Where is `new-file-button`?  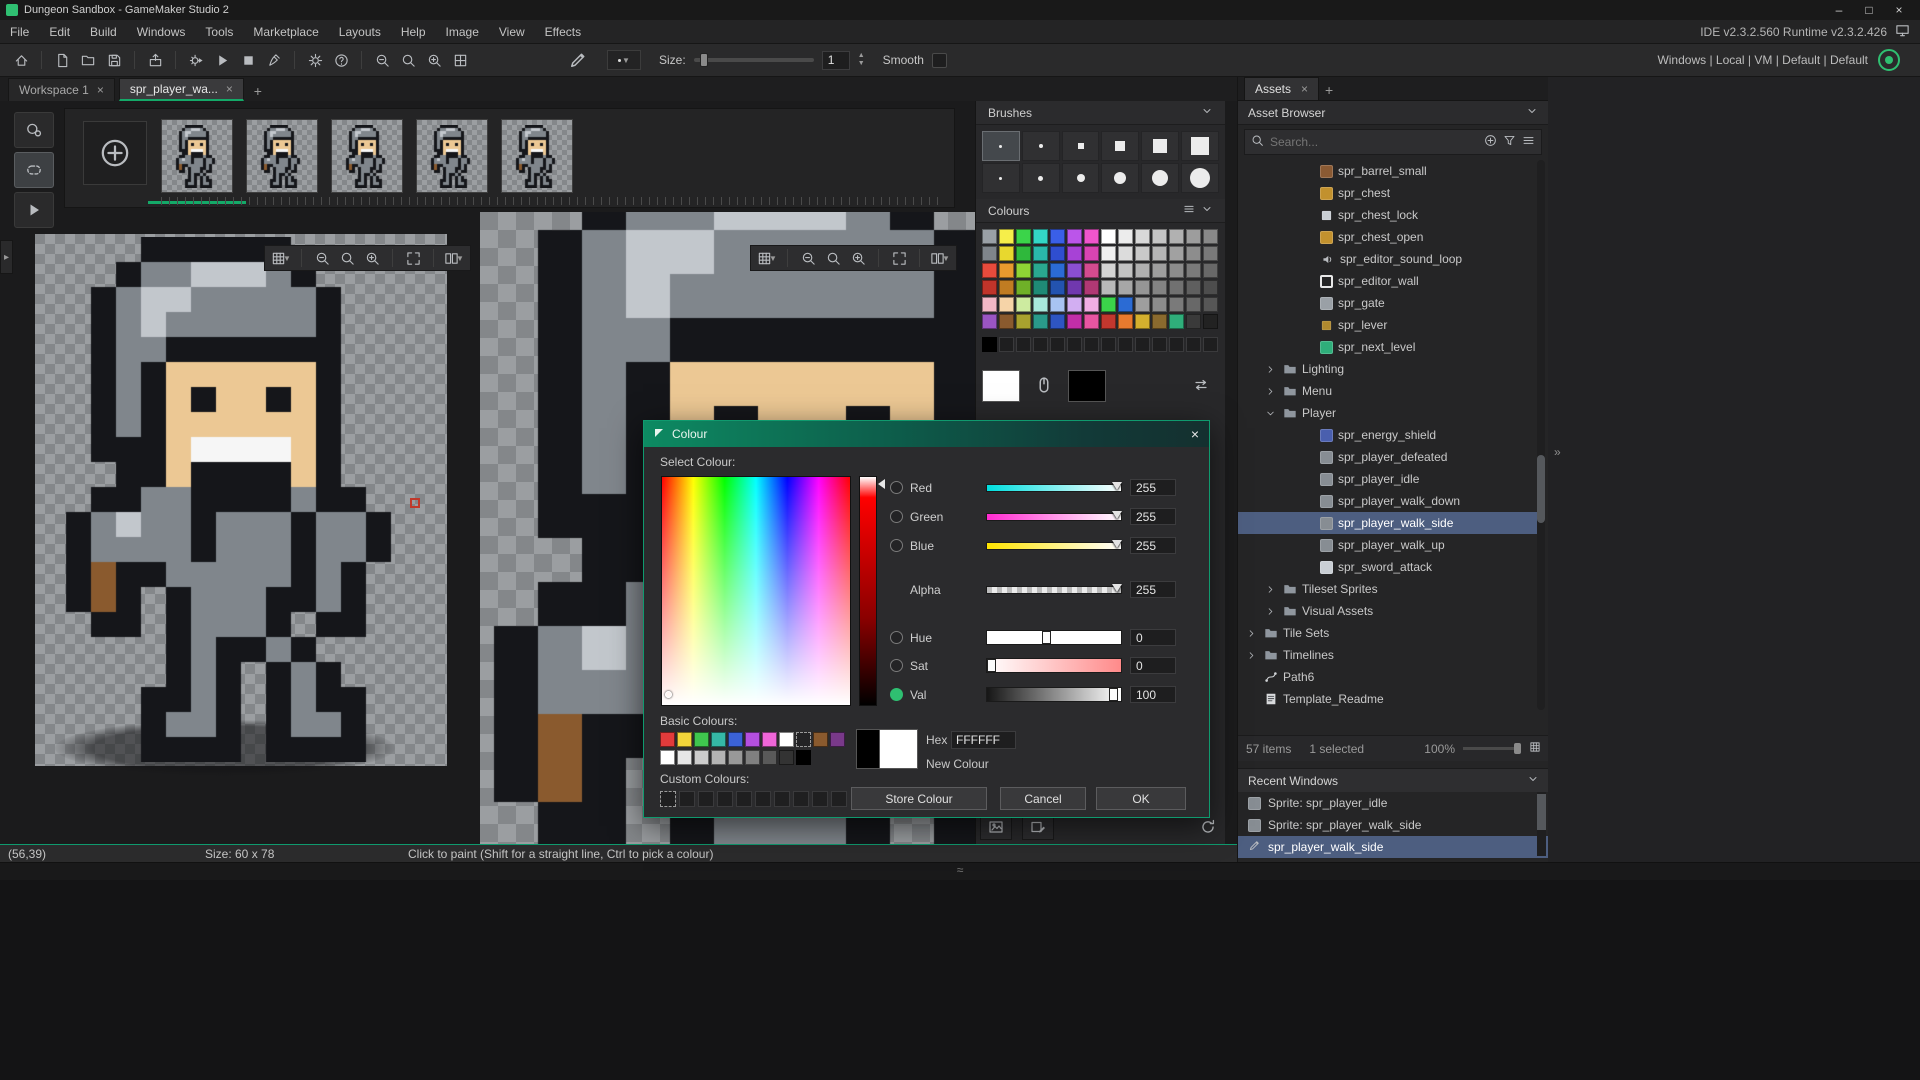
new-file-button is located at coordinates (62, 60).